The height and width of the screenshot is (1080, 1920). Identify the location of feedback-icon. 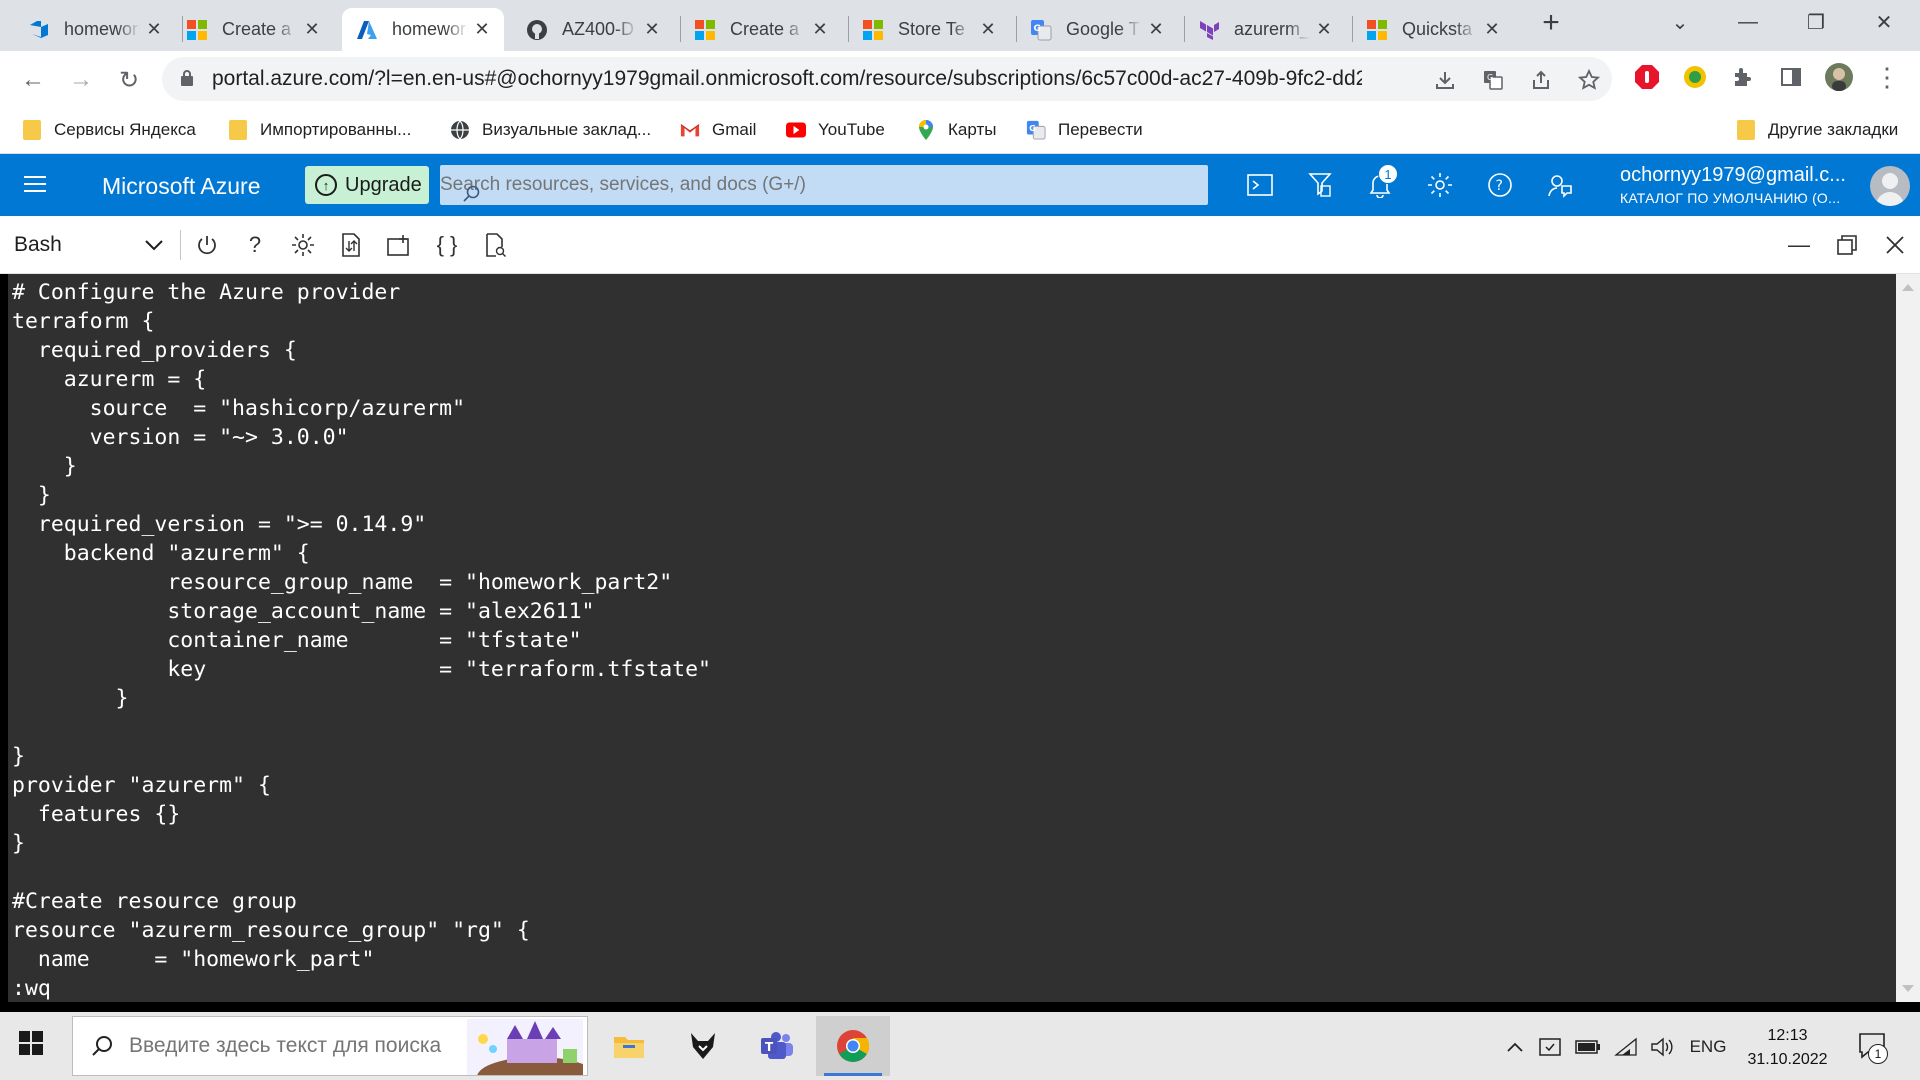
(1560, 185).